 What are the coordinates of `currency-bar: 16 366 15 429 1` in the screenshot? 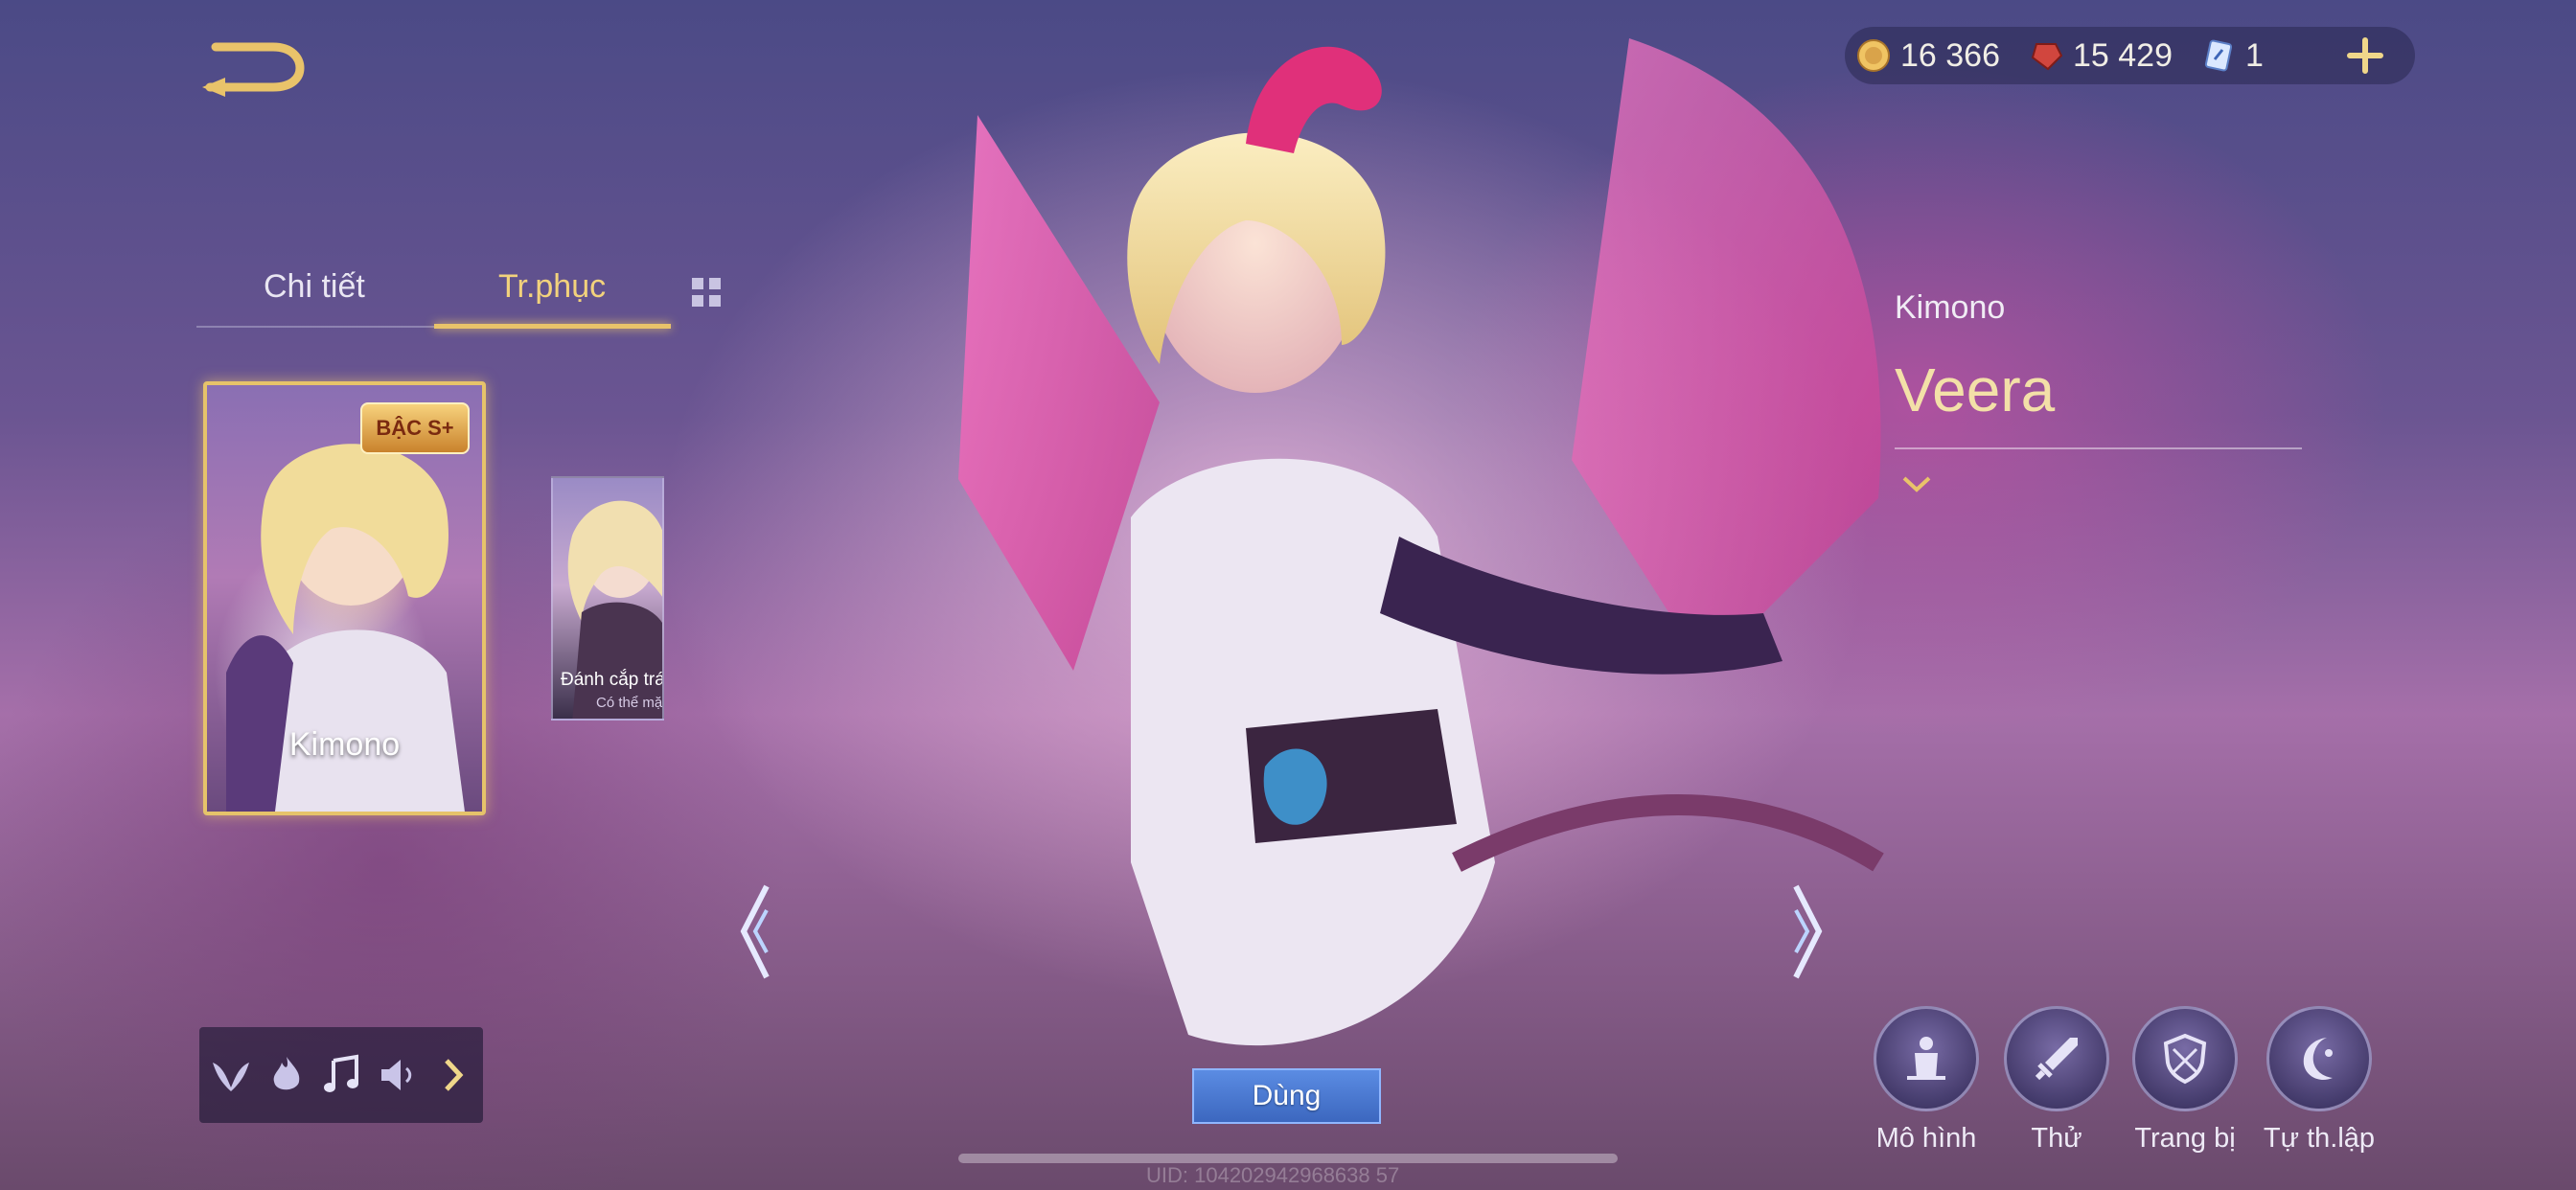 It's located at (2130, 56).